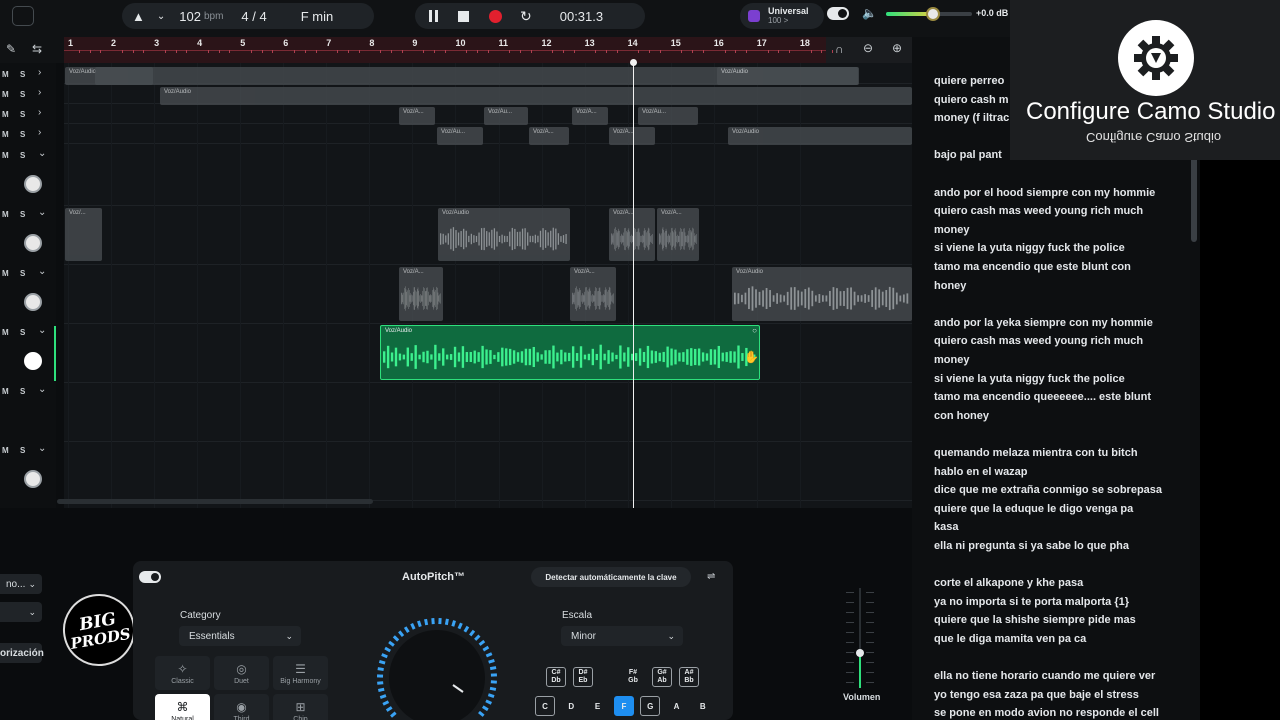 The width and height of the screenshot is (1280, 720). What do you see at coordinates (21, 584) in the screenshot?
I see `left-dropdown-1: no... ⌄` at bounding box center [21, 584].